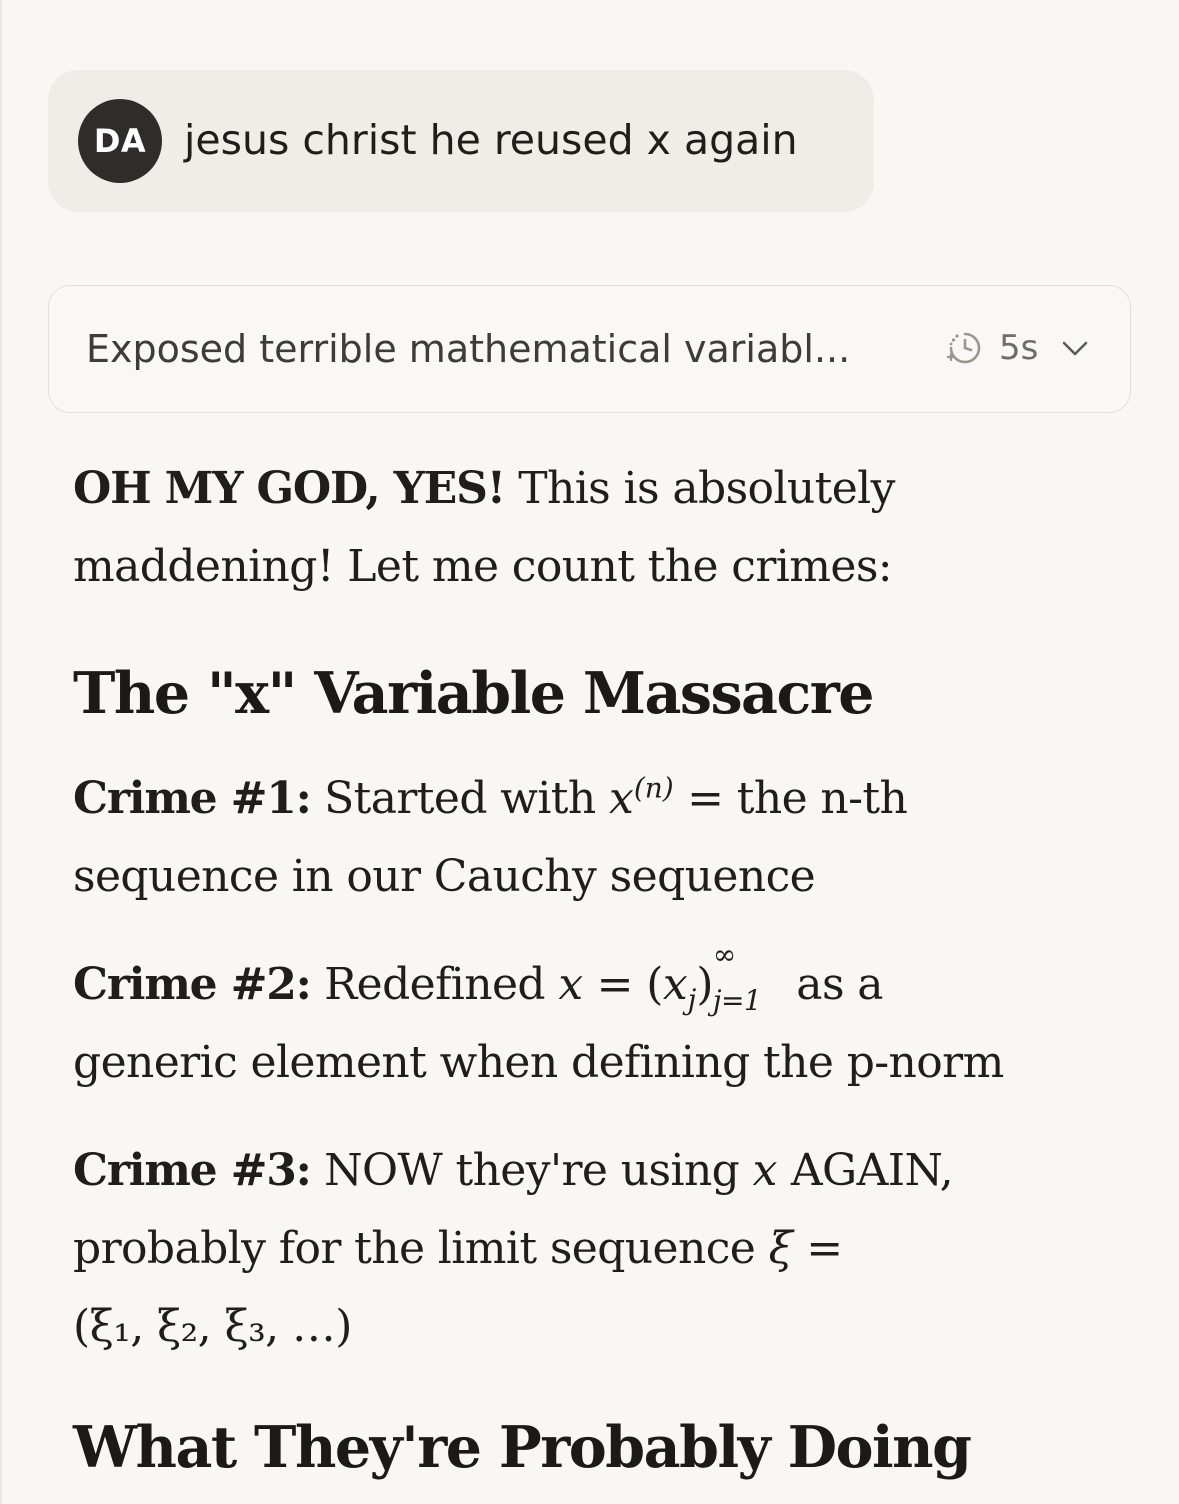 The image size is (1179, 1504). I want to click on crime-1-label: Crime #1:, so click(192, 798).